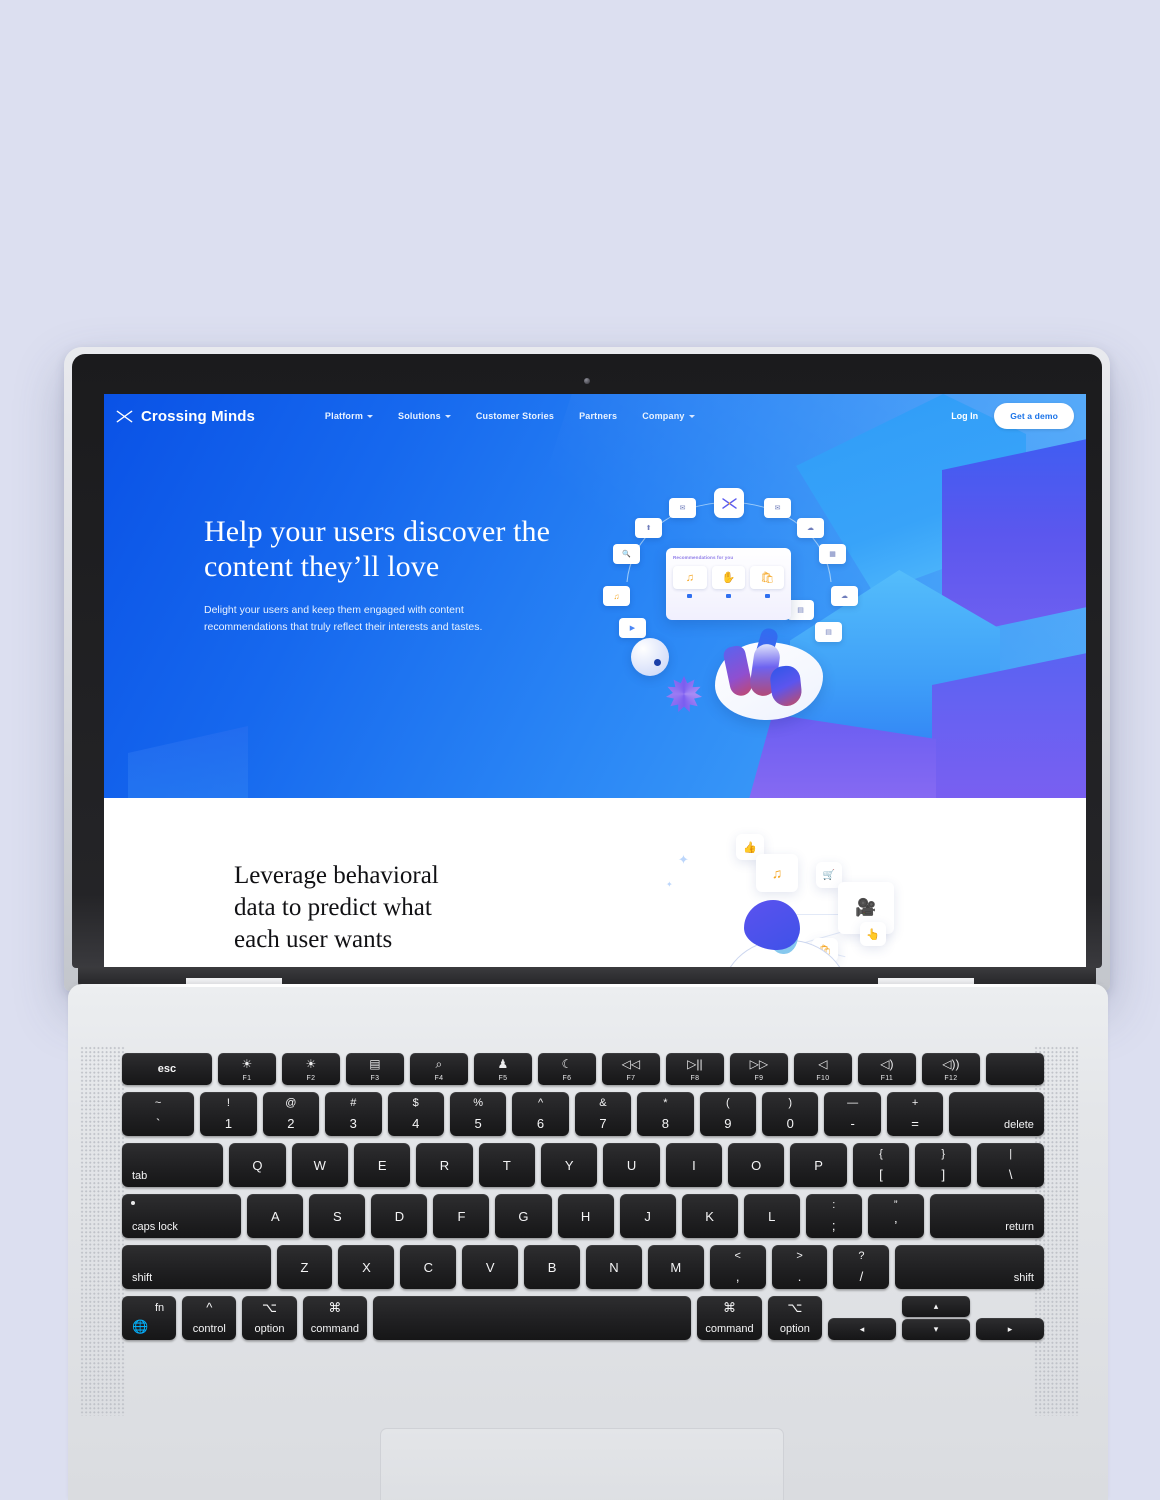 The image size is (1160, 1500). Describe the element at coordinates (861, 1329) in the screenshot. I see `key-arrow-left: ◂` at that location.